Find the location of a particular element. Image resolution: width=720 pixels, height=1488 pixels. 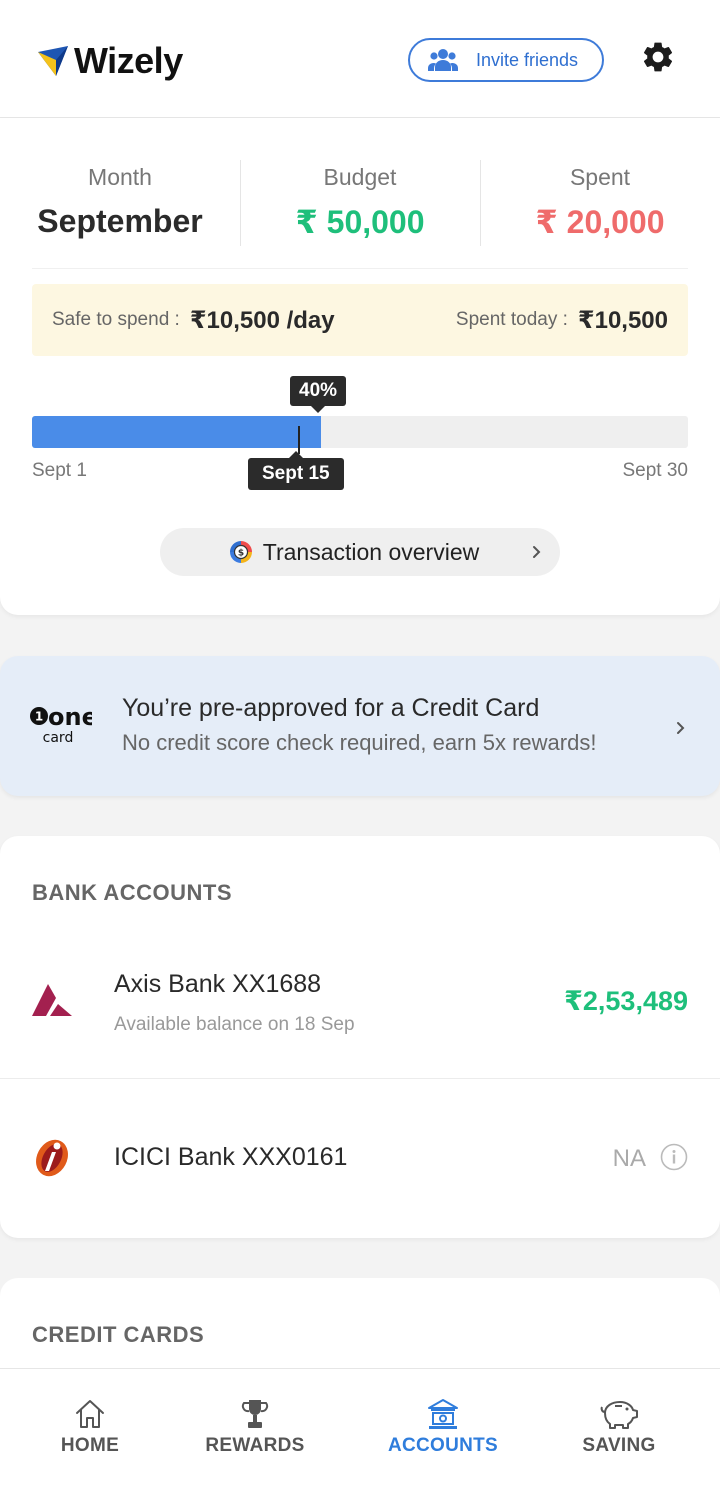

month-stat: Month September is located at coordinates (120, 203).